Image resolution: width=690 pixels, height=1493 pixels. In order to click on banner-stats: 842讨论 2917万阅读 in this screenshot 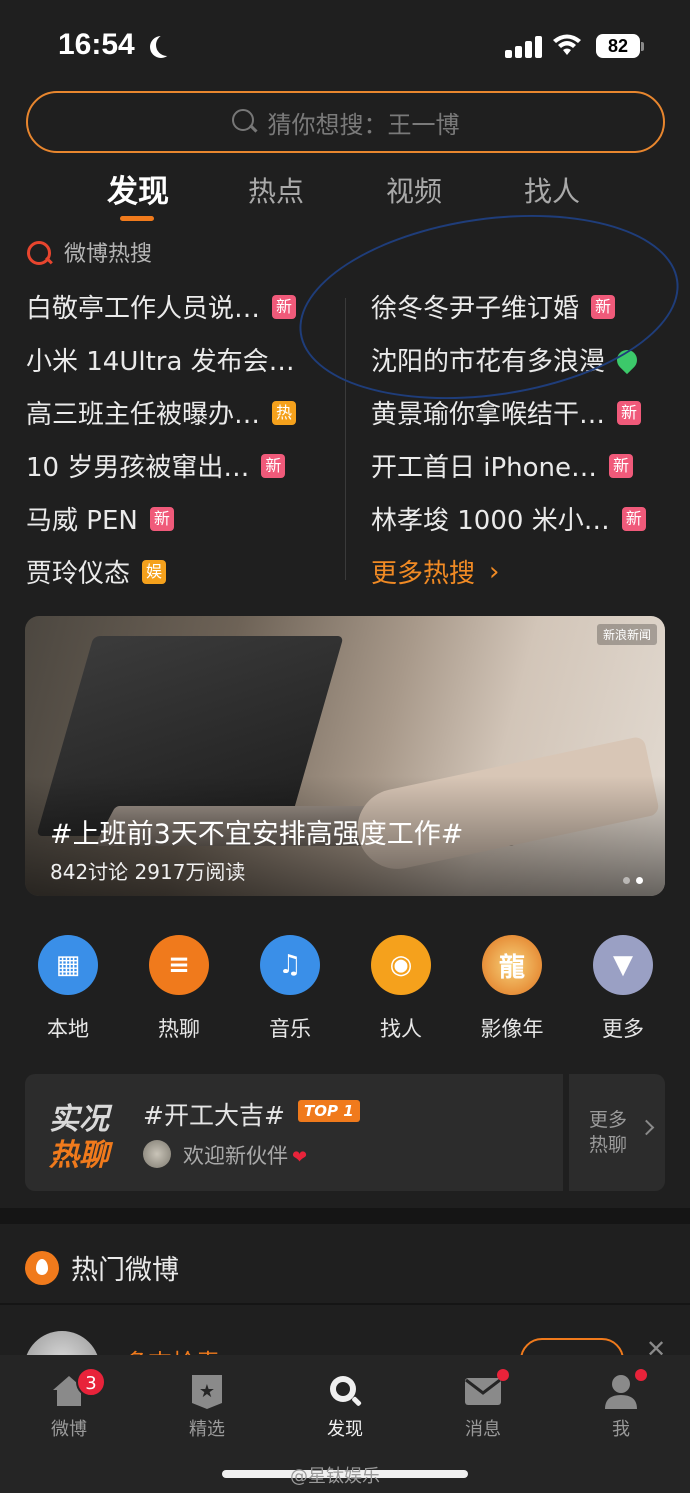, I will do `click(148, 872)`.